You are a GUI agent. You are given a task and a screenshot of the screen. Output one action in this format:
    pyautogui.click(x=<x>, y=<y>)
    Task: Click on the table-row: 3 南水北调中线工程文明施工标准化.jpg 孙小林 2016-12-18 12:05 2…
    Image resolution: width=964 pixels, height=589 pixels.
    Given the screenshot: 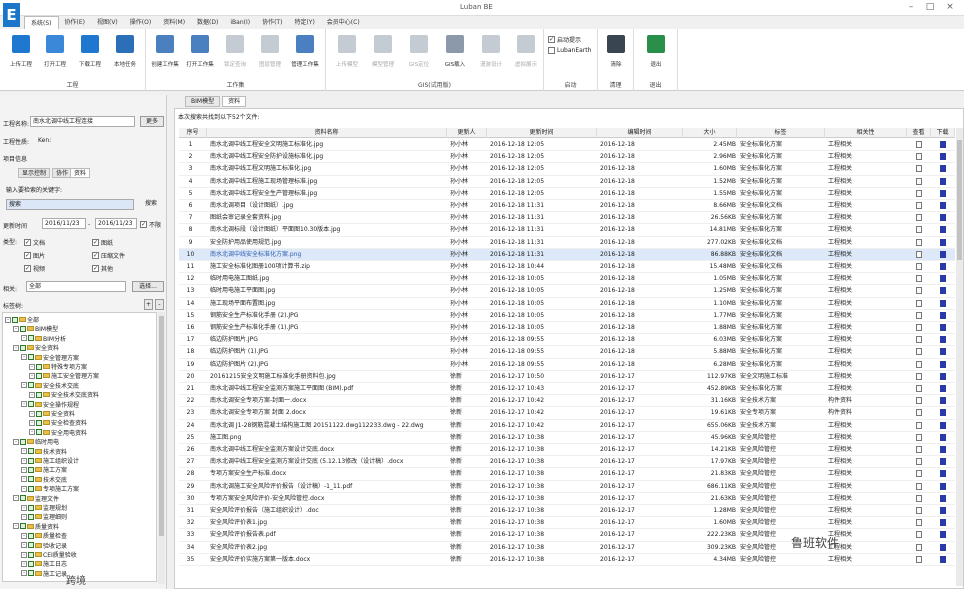 What is the action you would take?
    pyautogui.click(x=567, y=169)
    